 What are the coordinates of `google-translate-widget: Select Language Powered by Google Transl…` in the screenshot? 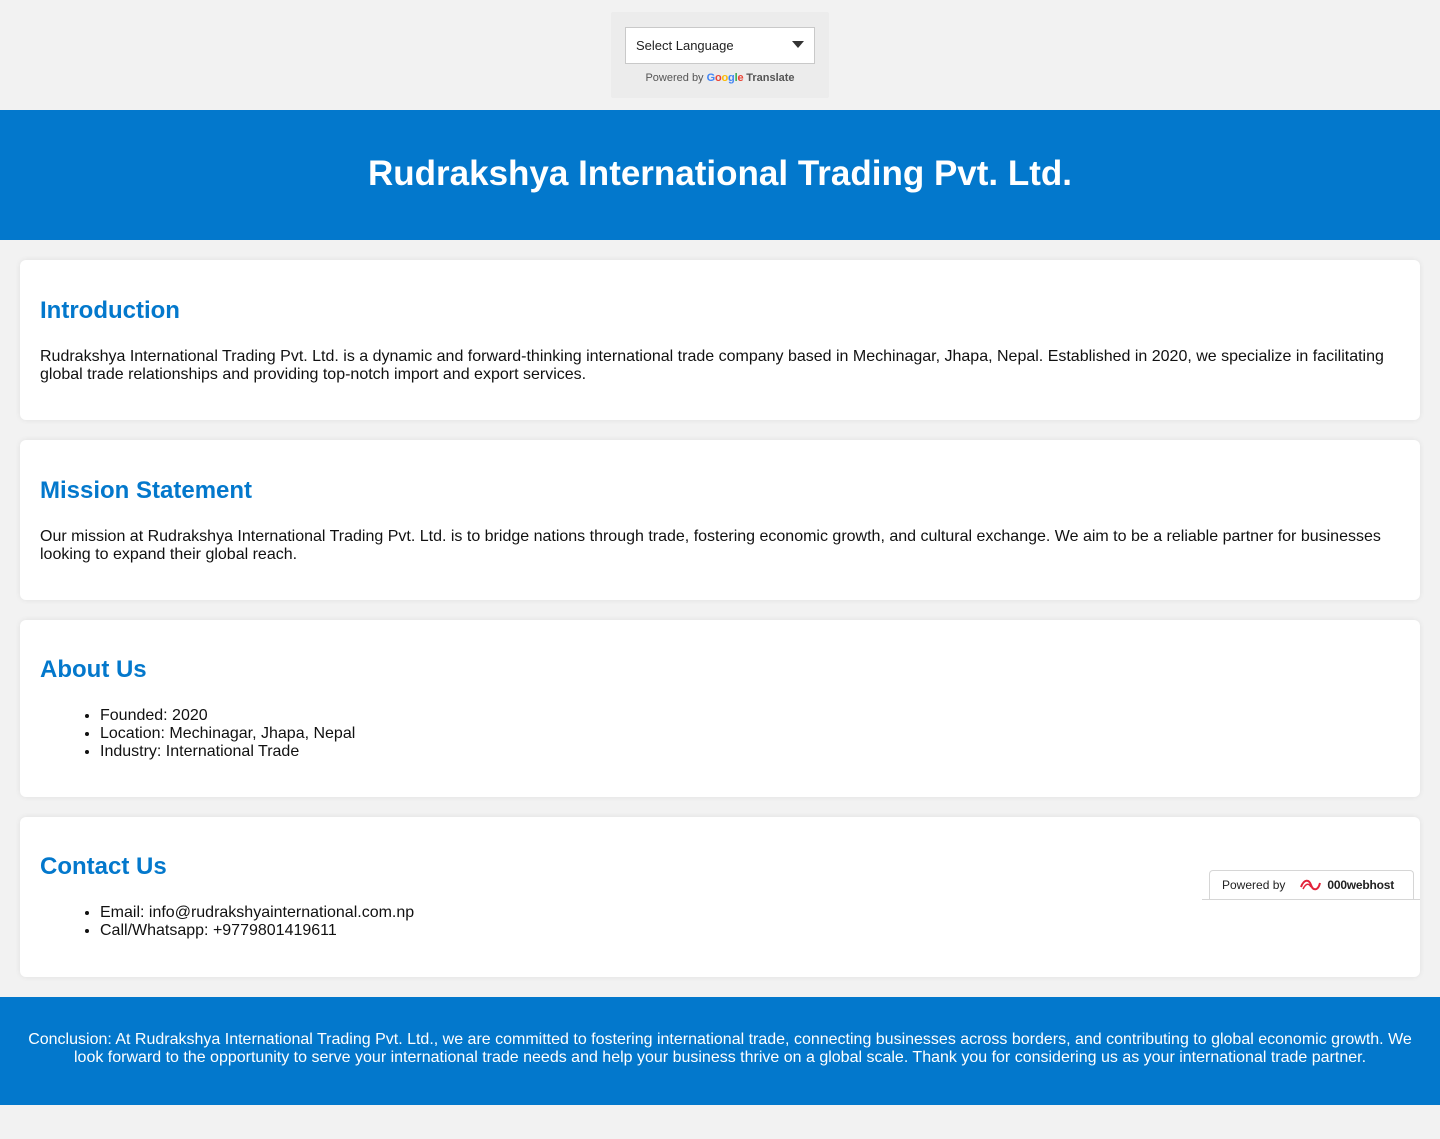 It's located at (720, 55).